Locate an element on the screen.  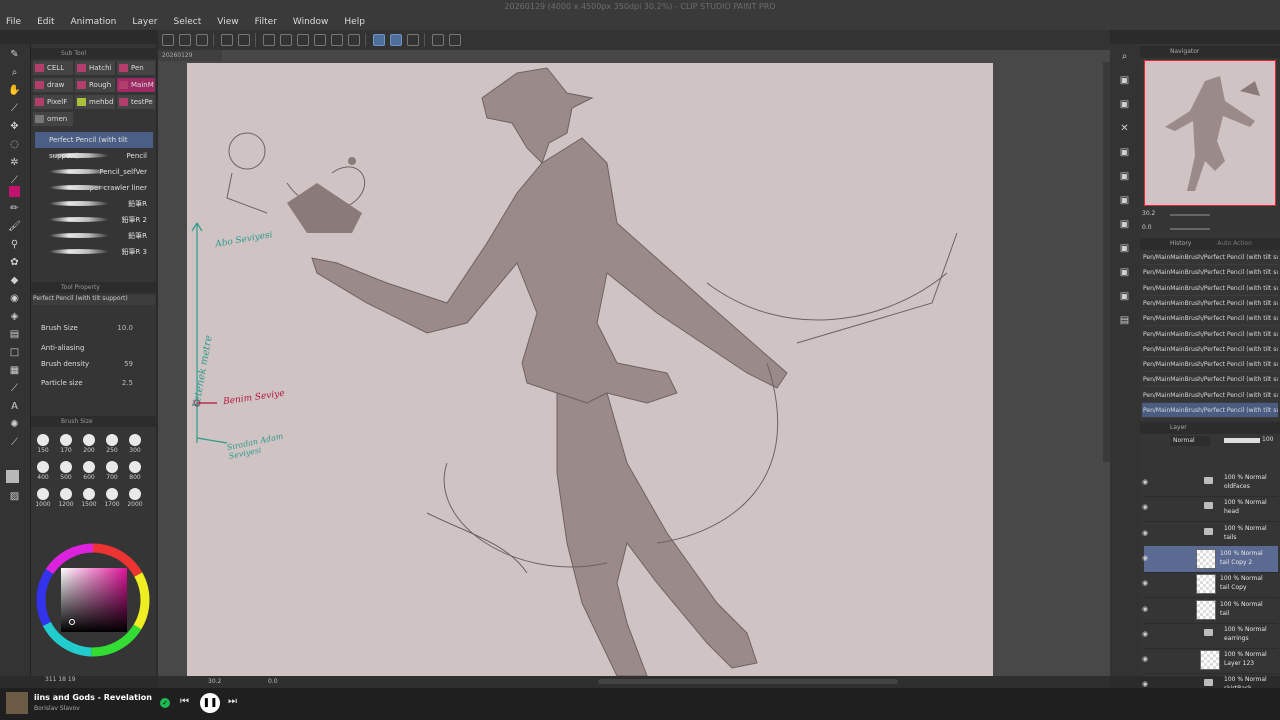
brush-item: 鉛筆R 3 is located at coordinates (94, 252).